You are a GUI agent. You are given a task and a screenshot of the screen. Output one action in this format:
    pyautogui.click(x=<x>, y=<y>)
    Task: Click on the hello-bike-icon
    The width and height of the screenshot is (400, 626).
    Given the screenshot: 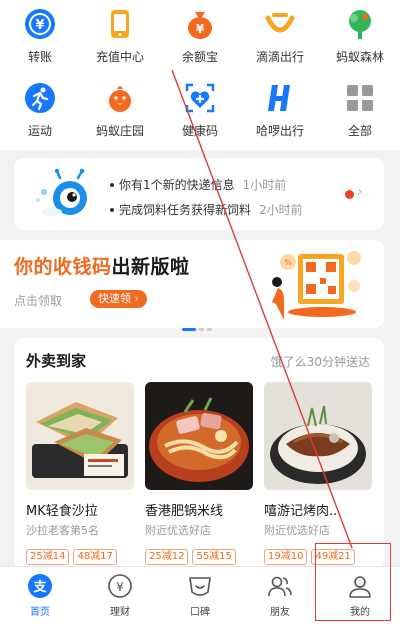 What is the action you would take?
    pyautogui.click(x=279, y=98)
    